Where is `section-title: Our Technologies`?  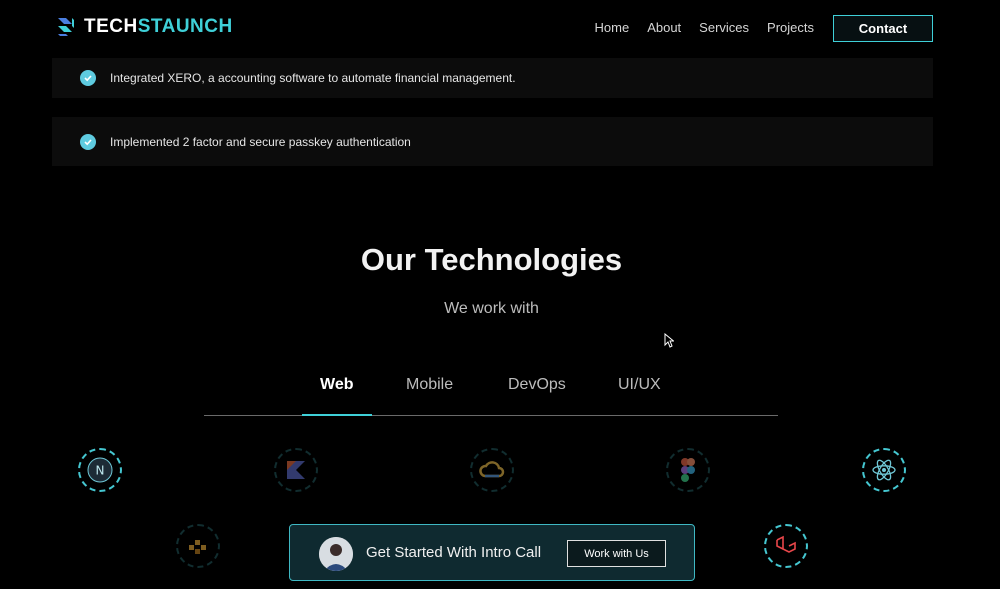
section-title: Our Technologies is located at coordinates (491, 259).